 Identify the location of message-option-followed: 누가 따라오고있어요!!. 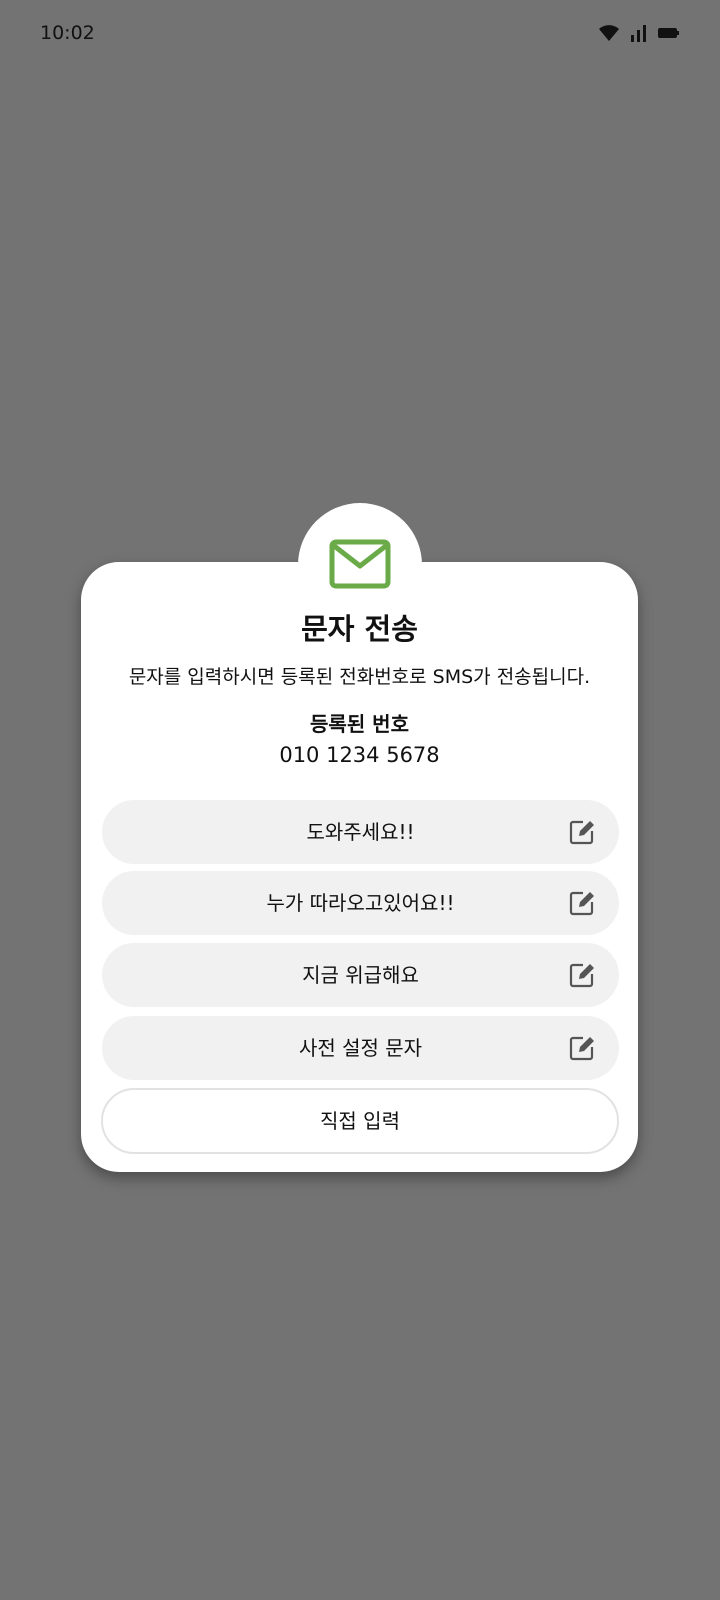
(360, 903).